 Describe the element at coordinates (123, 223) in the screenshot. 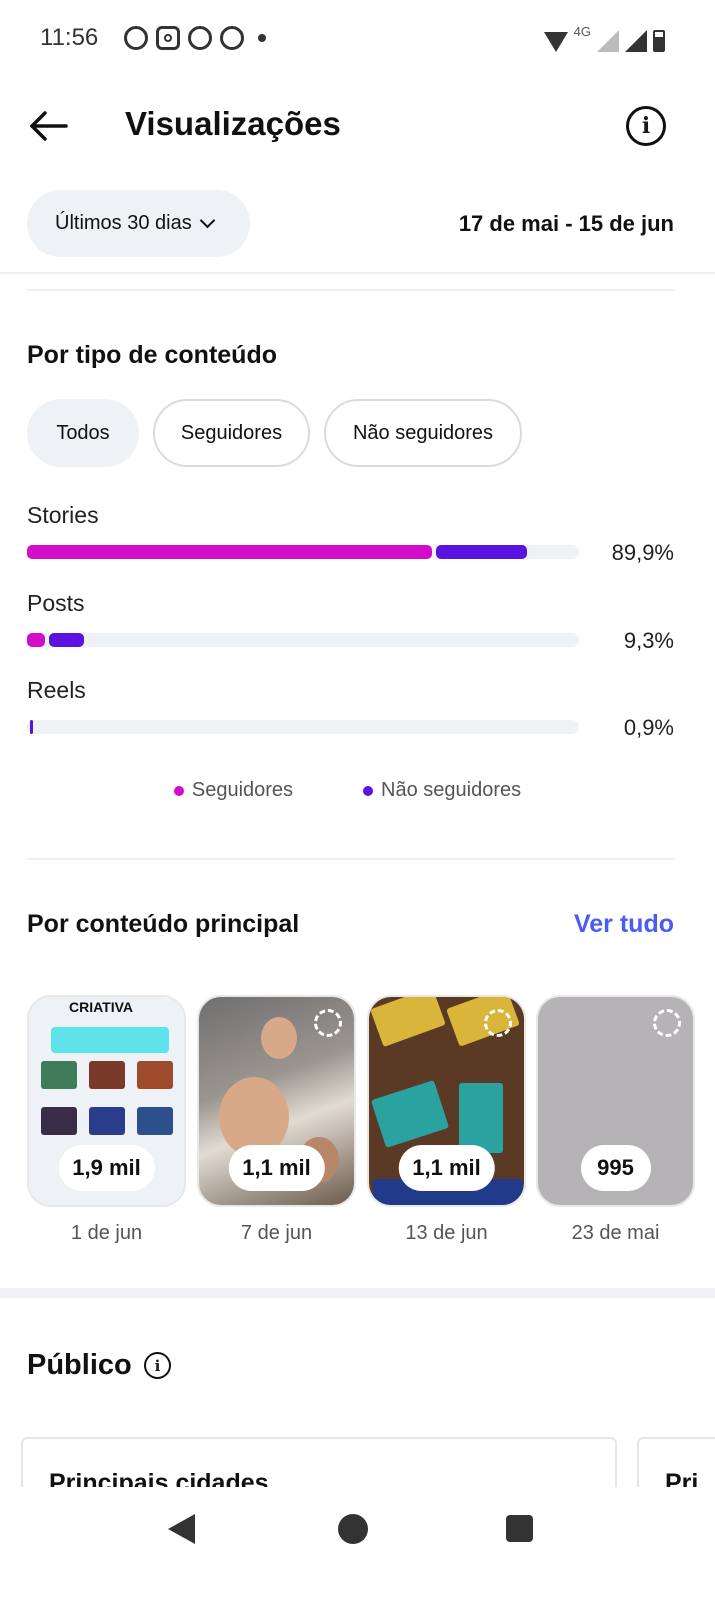

I see `period-label: Últimos 30 dias` at that location.